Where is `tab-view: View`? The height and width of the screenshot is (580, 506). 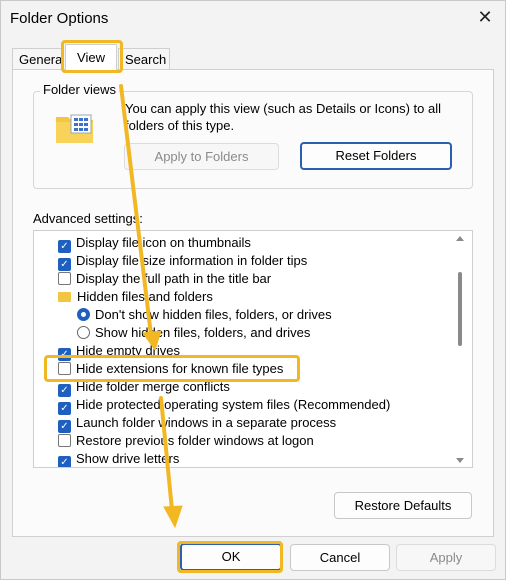 tab-view: View is located at coordinates (91, 57).